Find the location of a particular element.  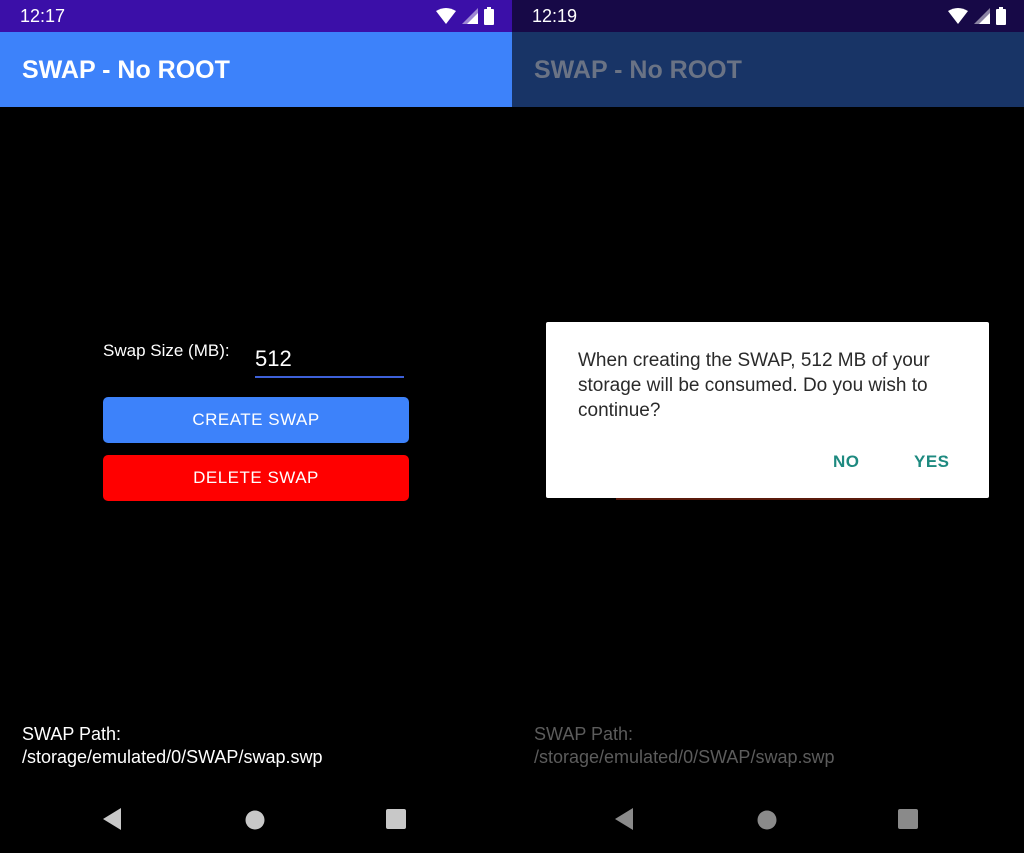

swap-size-label: Swap Size (MB): is located at coordinates (166, 350).